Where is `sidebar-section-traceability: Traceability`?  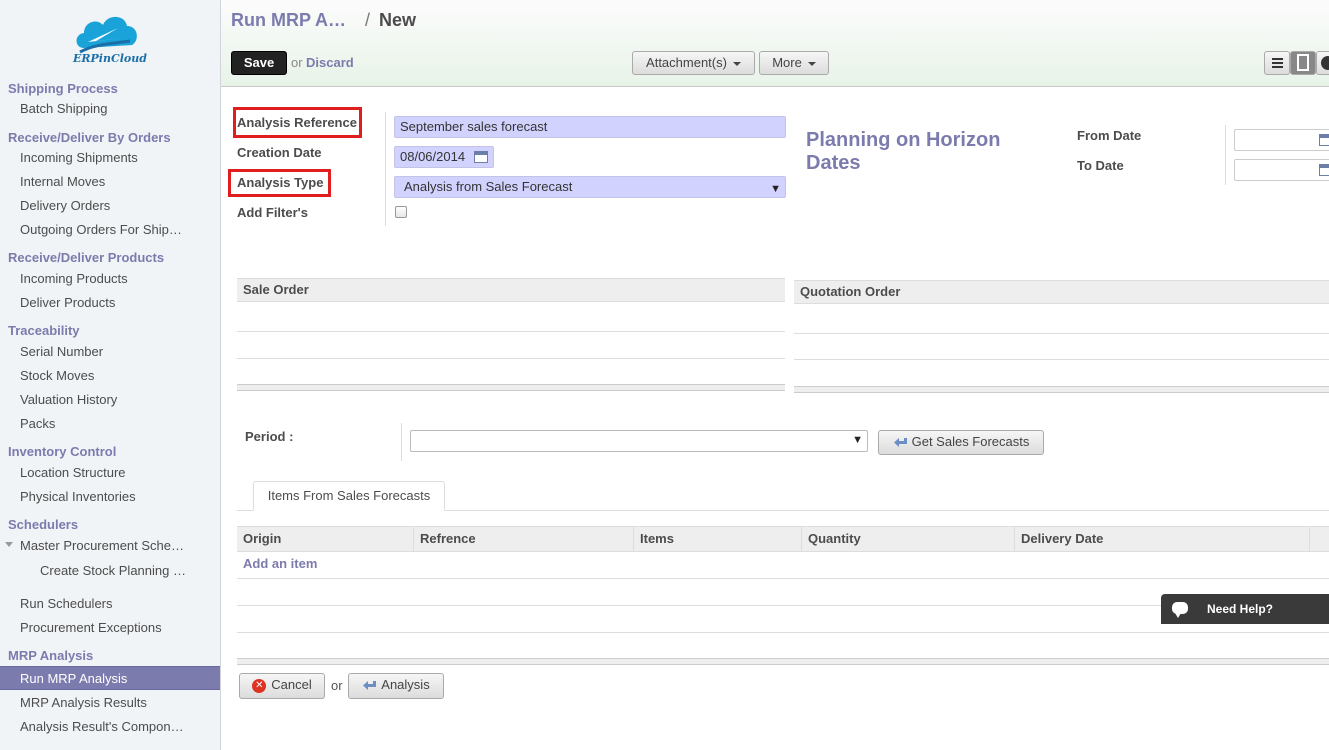 sidebar-section-traceability: Traceability is located at coordinates (44, 330).